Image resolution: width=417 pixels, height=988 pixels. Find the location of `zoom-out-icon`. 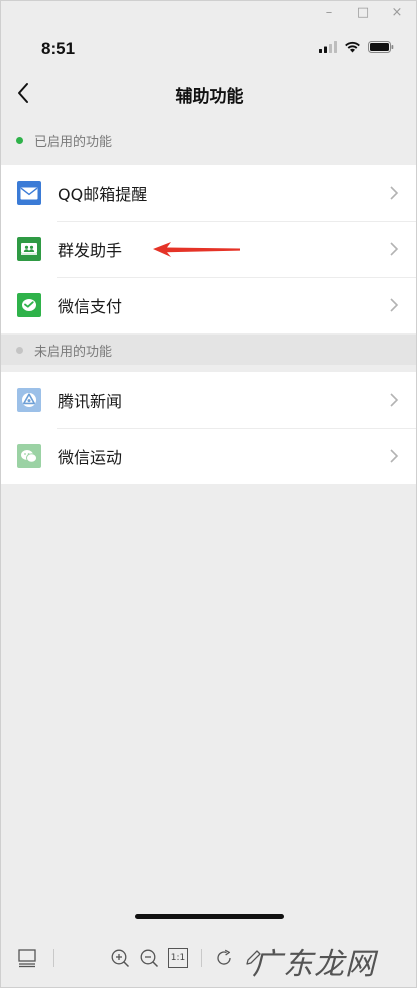

zoom-out-icon is located at coordinates (149, 958).